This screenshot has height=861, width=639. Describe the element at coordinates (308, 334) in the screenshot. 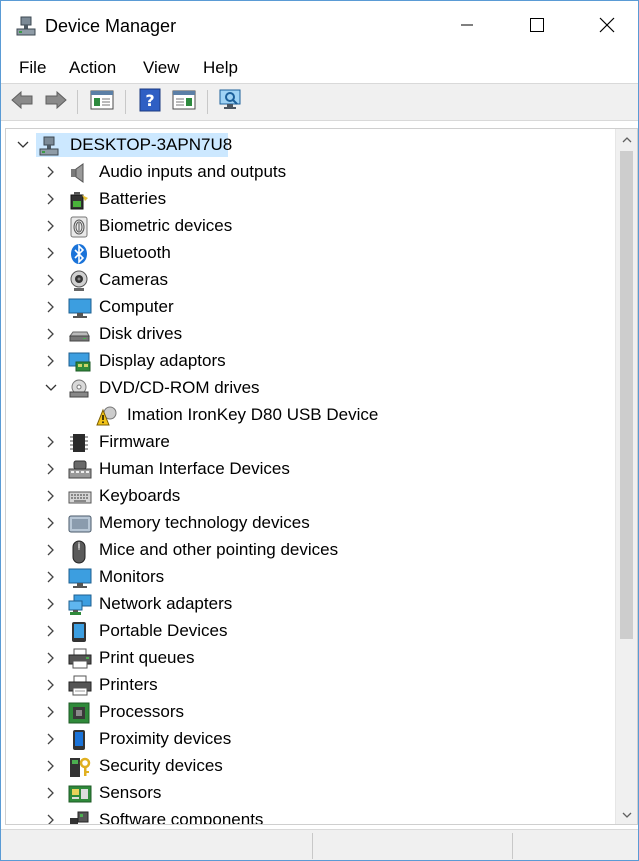

I see `tree-item-disk-drives: Disk drives` at that location.